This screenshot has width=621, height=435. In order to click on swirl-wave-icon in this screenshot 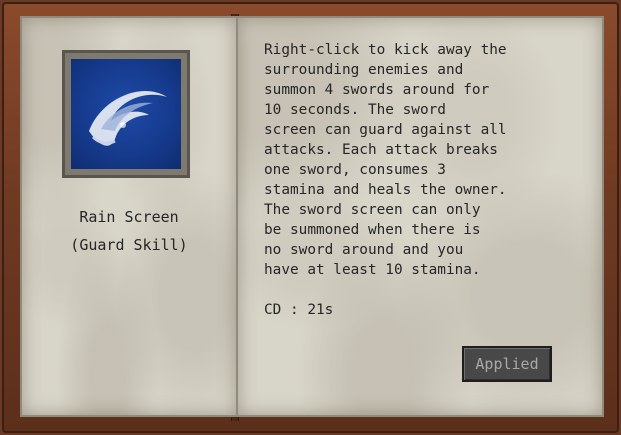, I will do `click(126, 114)`.